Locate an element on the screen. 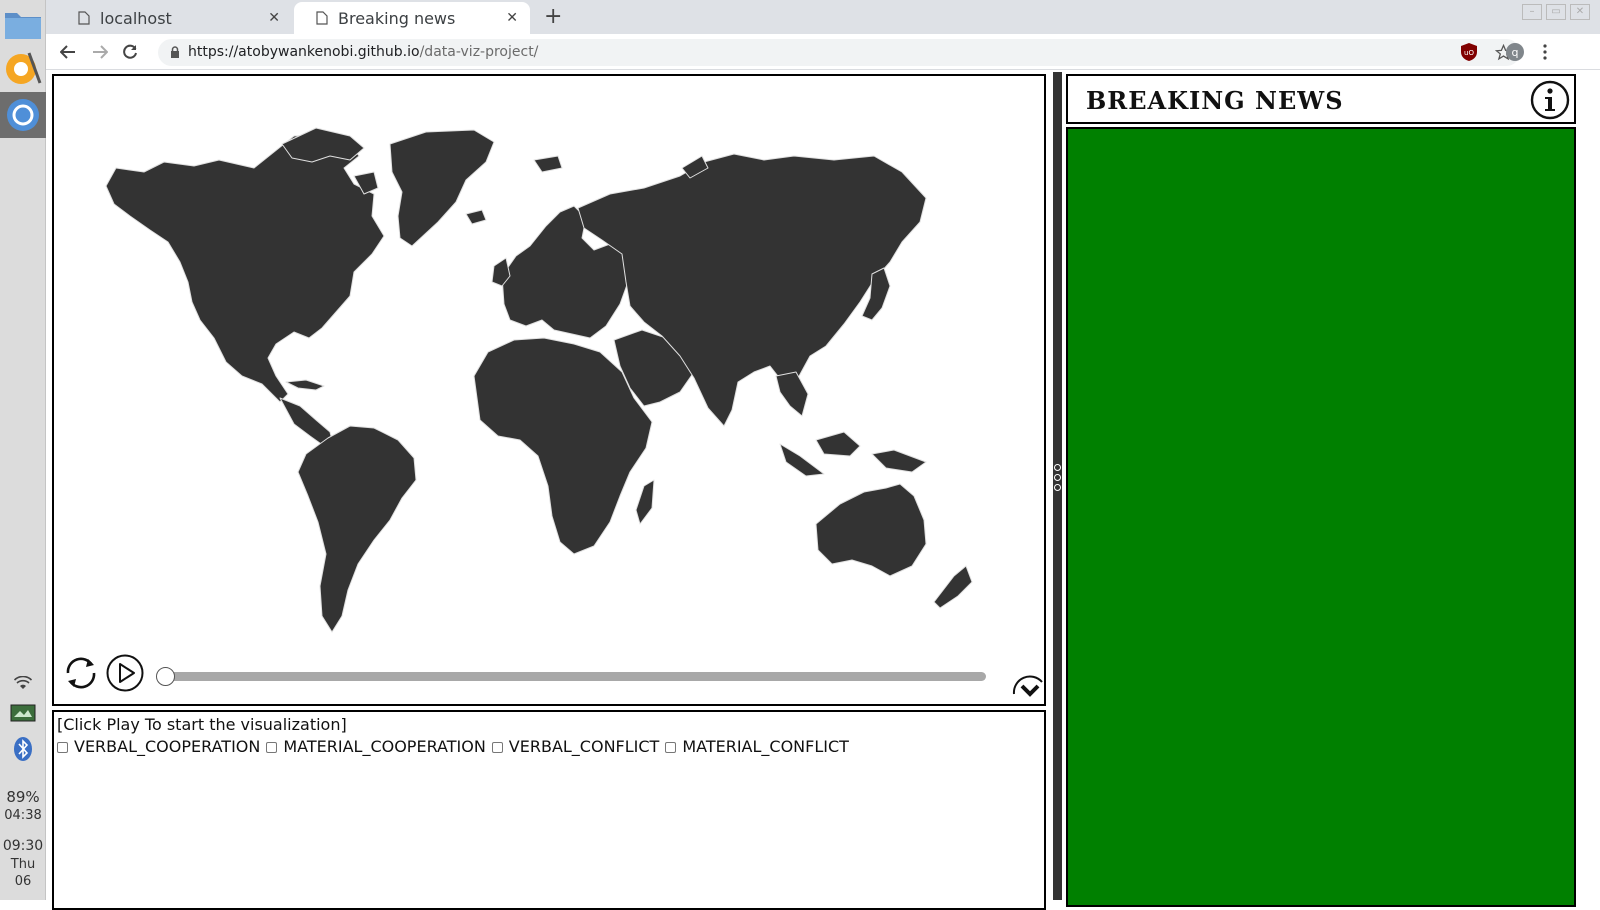  timeline-controls is located at coordinates (549, 676).